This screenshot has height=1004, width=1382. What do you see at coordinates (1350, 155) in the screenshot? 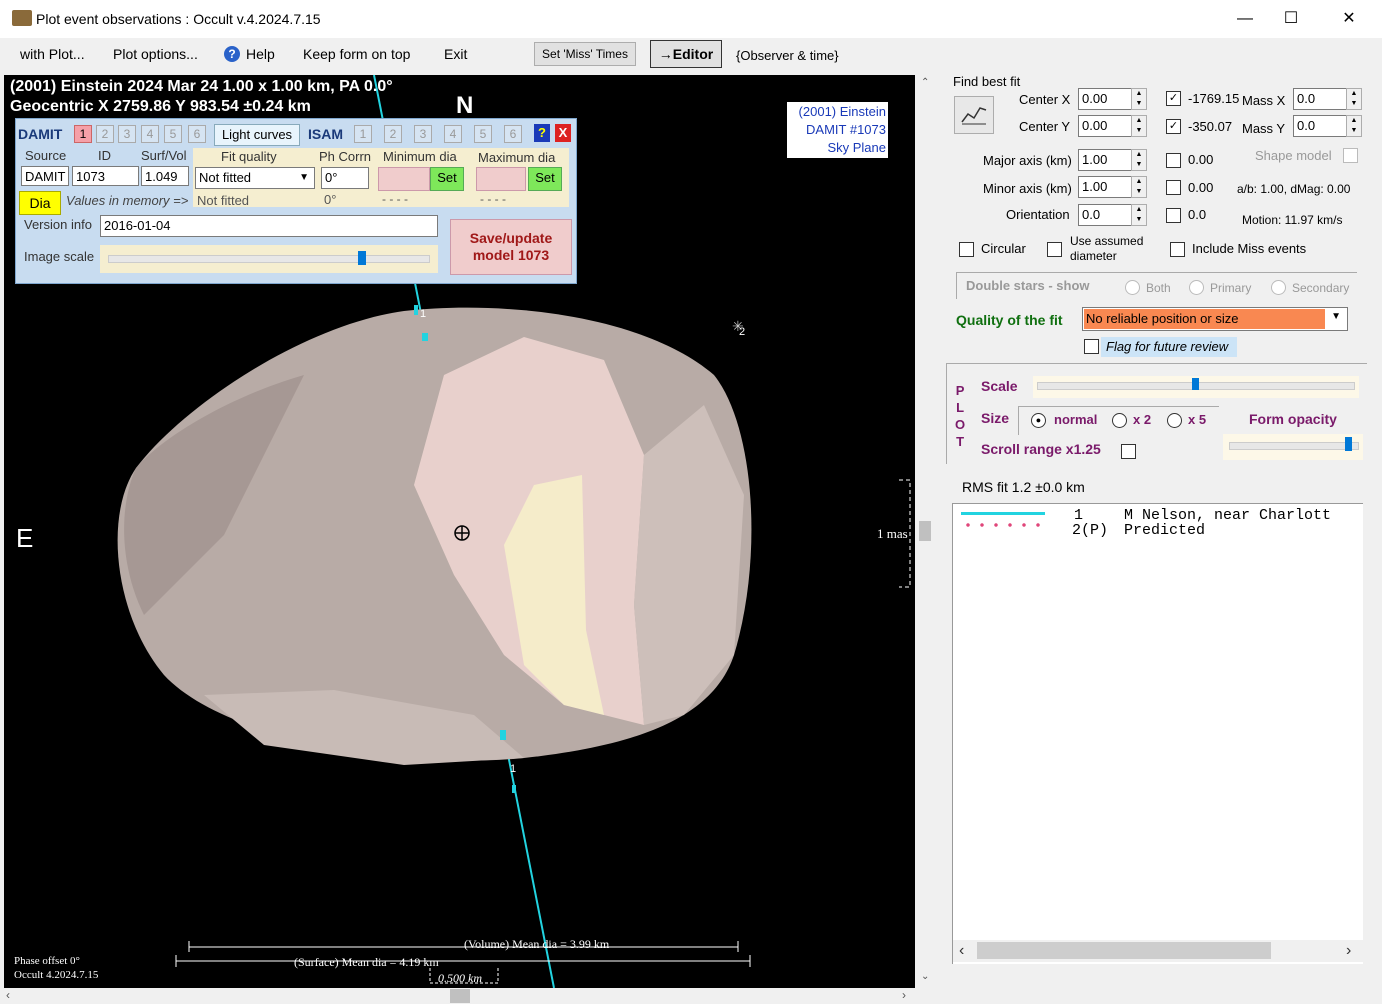
I see `shape-model-checkbox` at bounding box center [1350, 155].